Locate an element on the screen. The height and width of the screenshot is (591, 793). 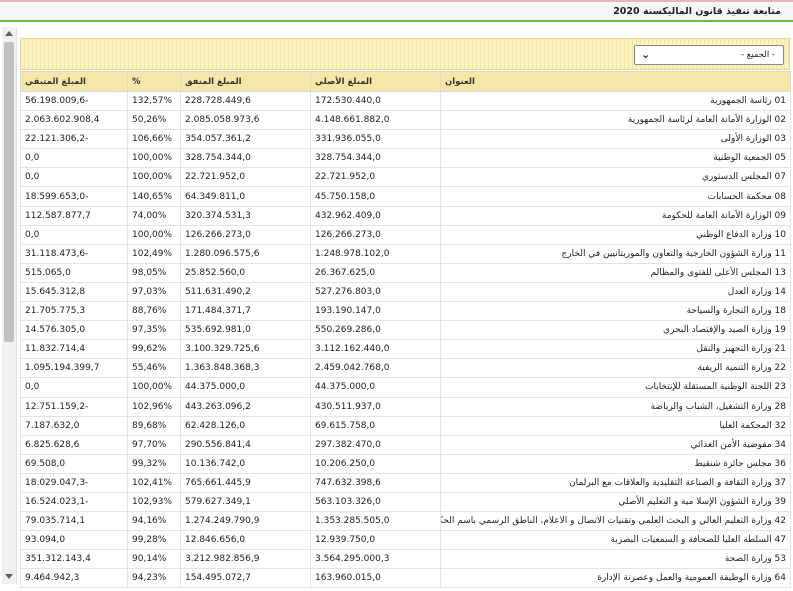
header-spent-amount: المبلغ المنفق is located at coordinates (245, 81).